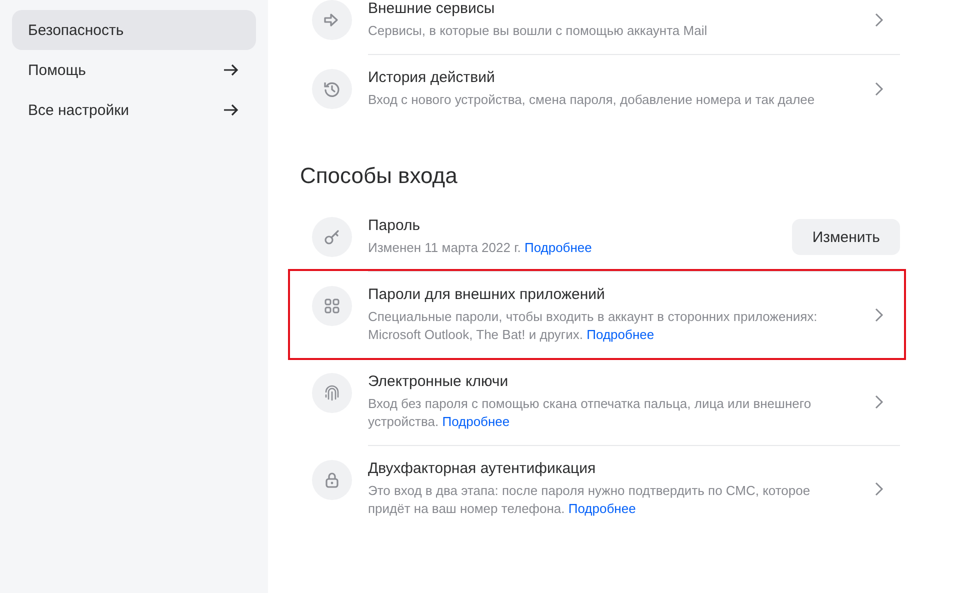  I want to click on settings-row: Двухфакторная аутентификация Это вход в два этапа: после пароля нужно подтвердить по СМС, которое придёт на ваш номер телефона. Подробнее, so click(600, 489).